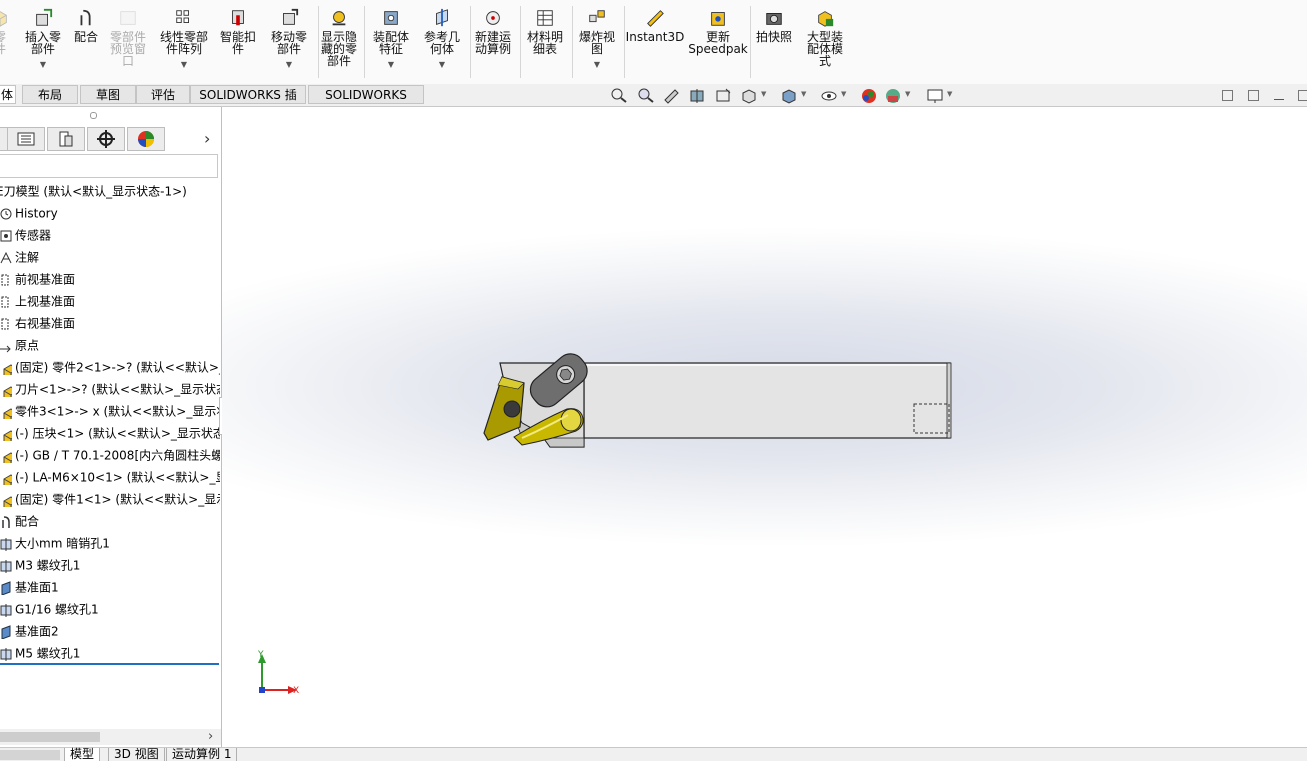 Image resolution: width=1307 pixels, height=761 pixels. I want to click on bottom-tab: 运动算例 1, so click(202, 754).